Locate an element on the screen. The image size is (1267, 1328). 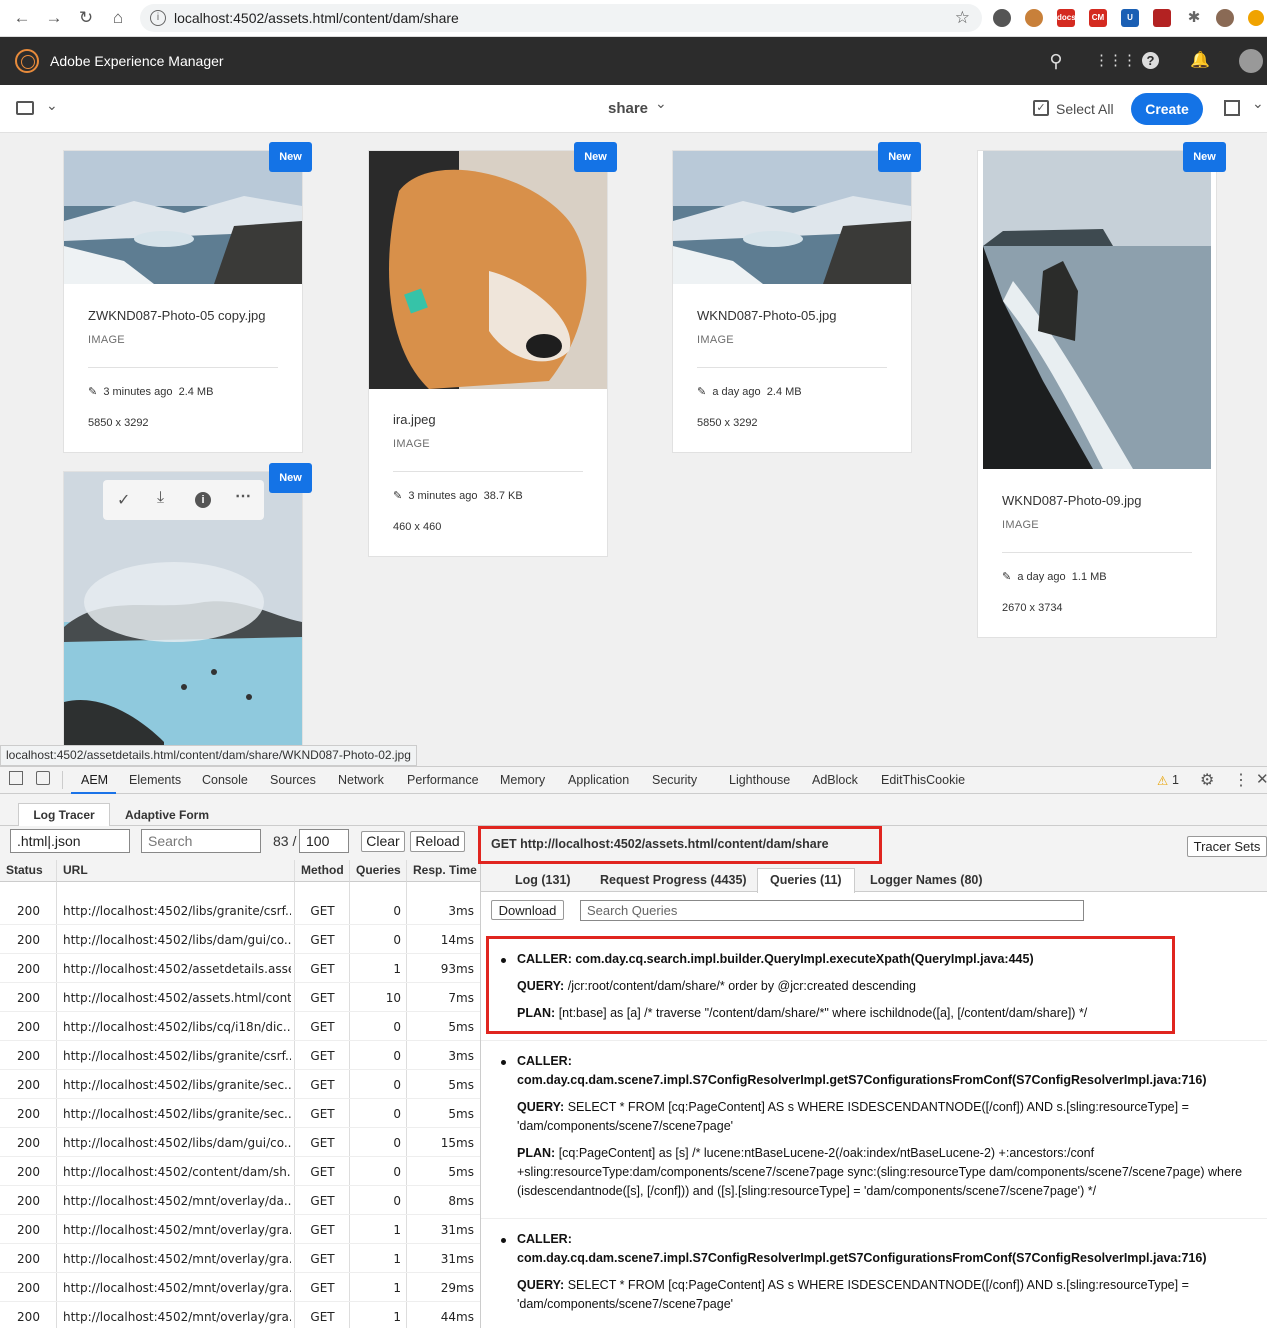
tab-sources: Sources is located at coordinates (293, 780).